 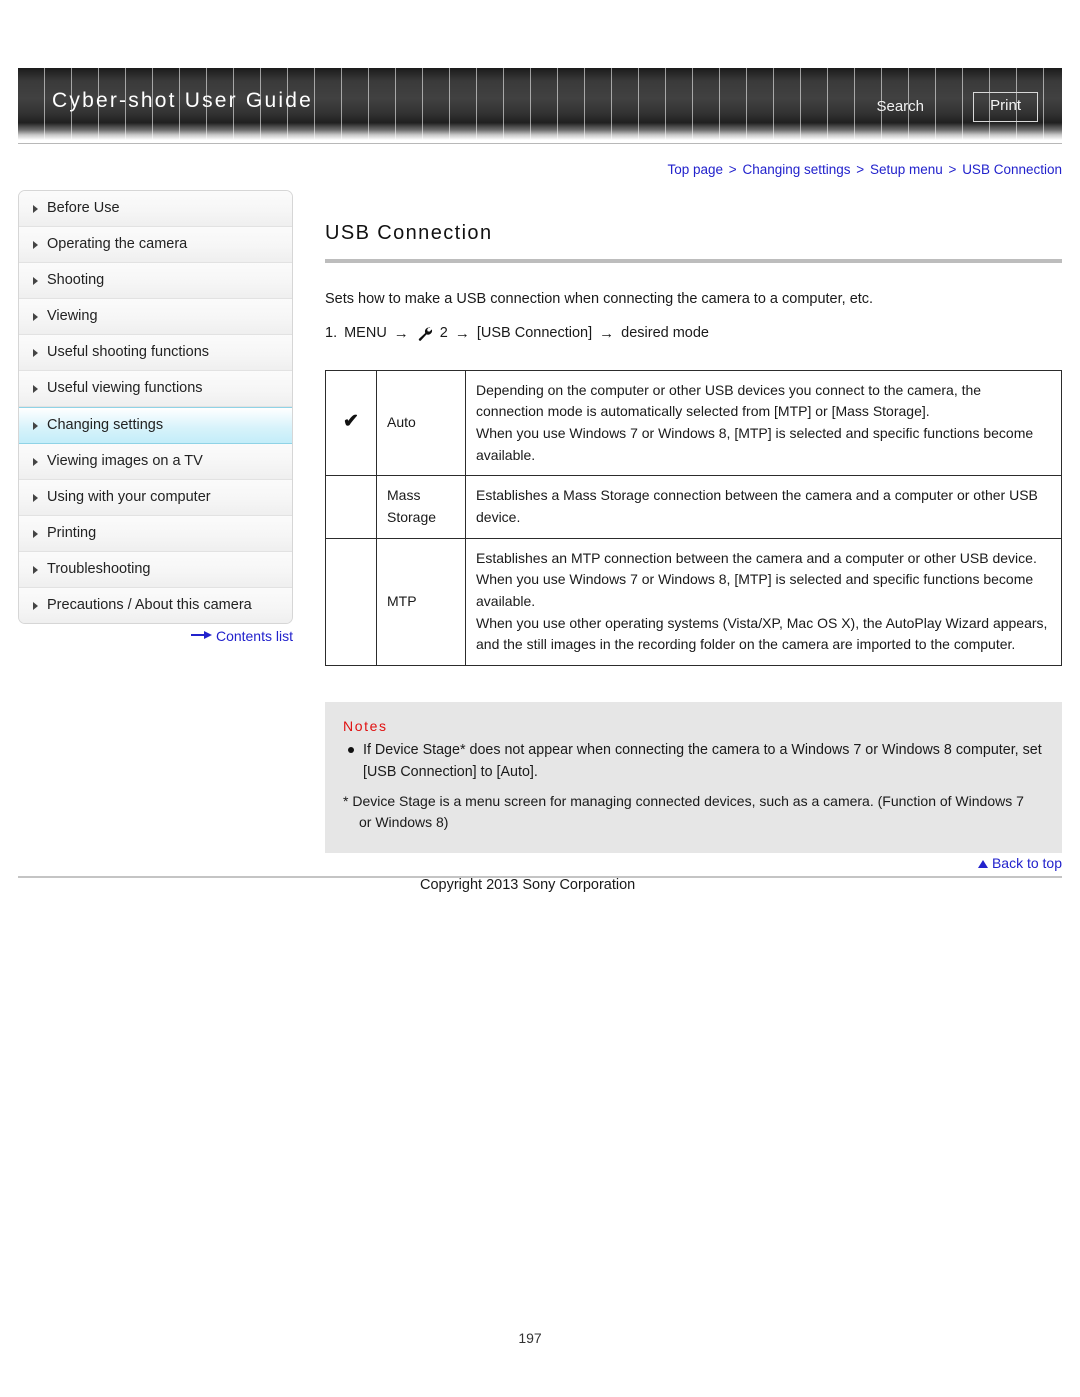 I want to click on sidebar-item-label: Troubleshooting, so click(x=99, y=569).